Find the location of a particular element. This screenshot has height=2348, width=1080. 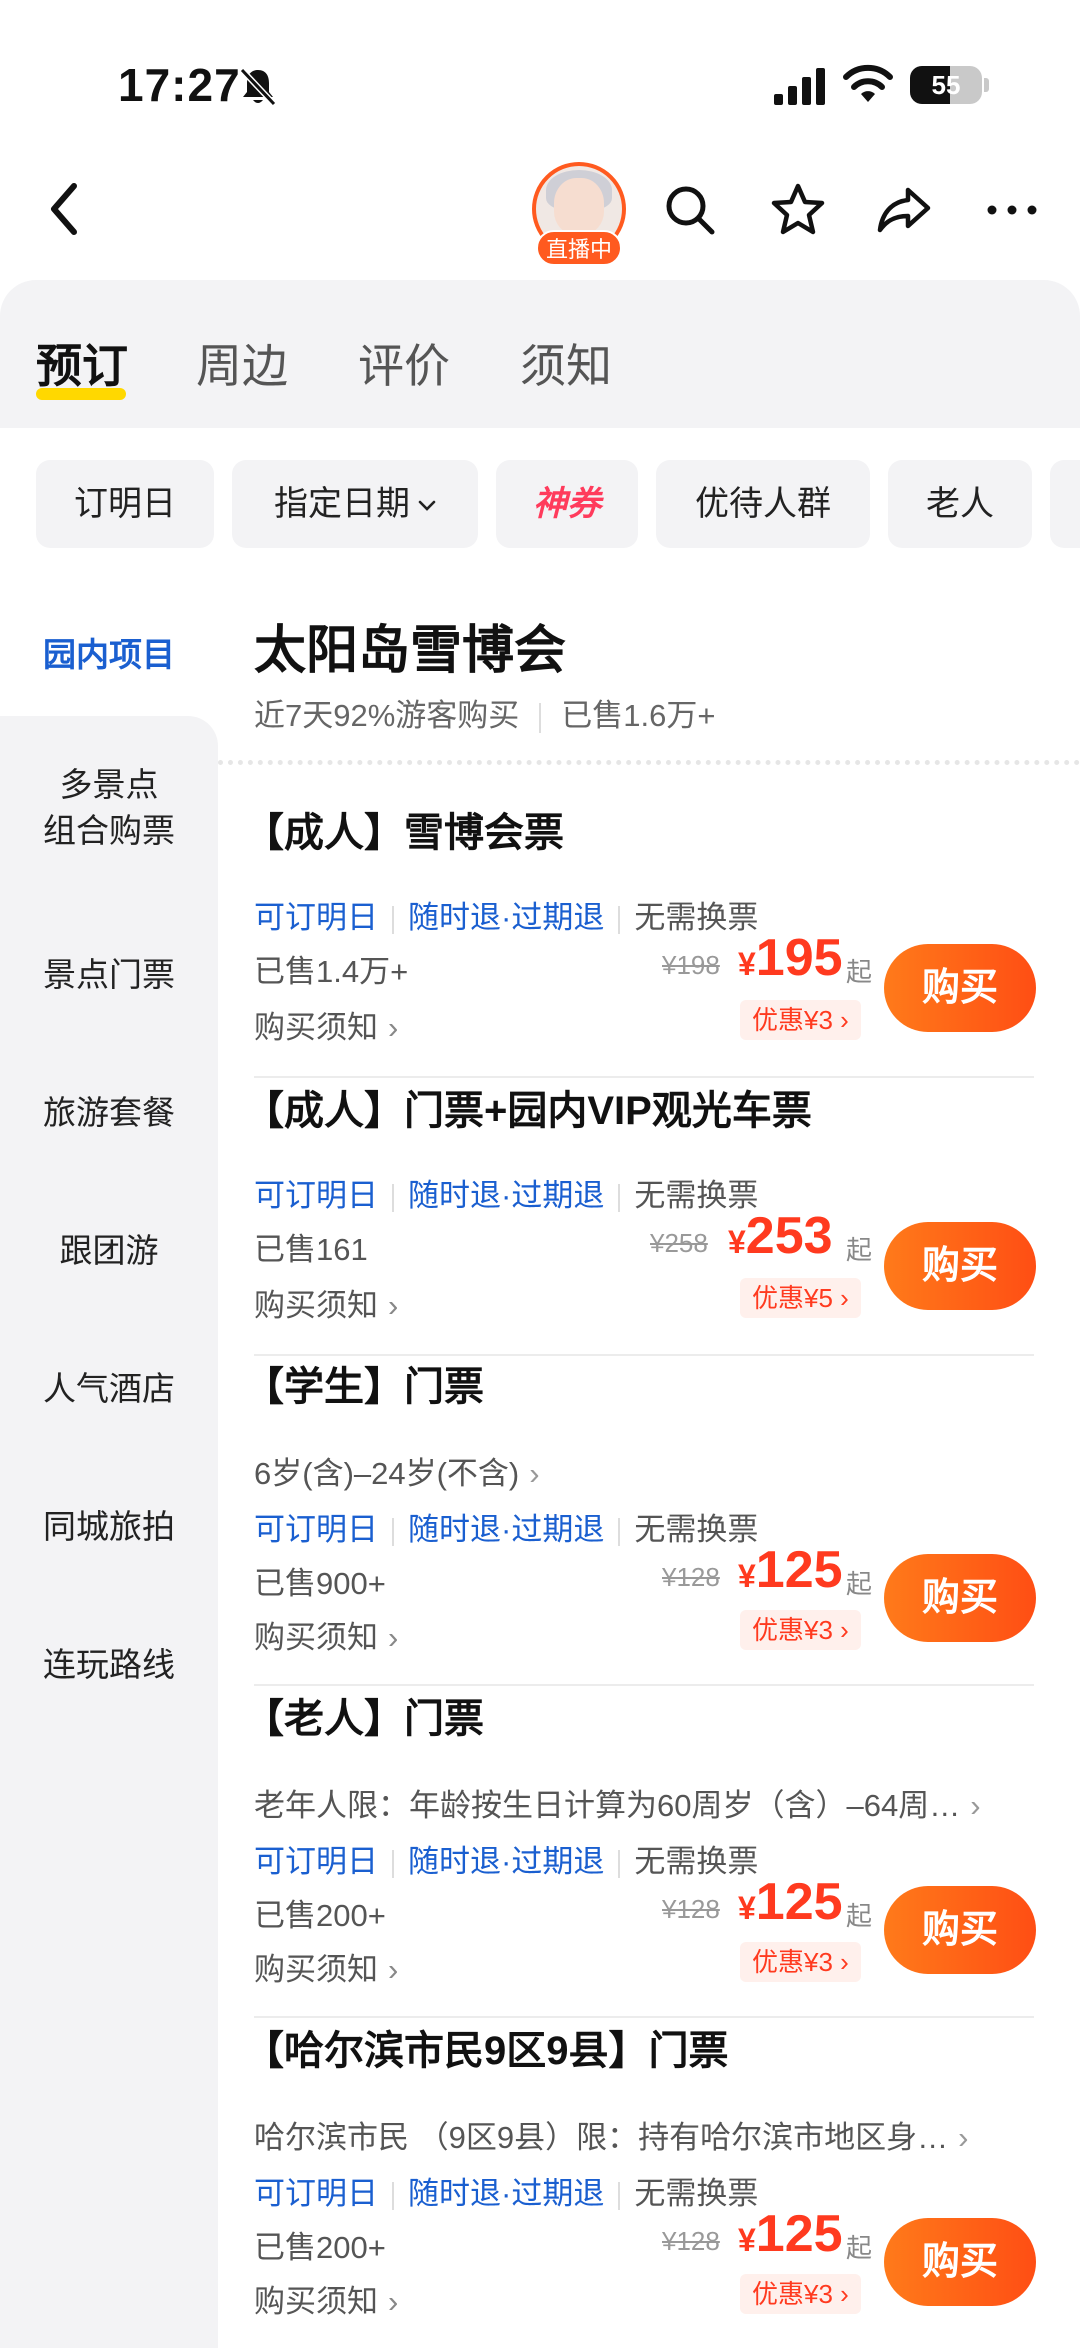

product-title: 【成人】雪博会票 is located at coordinates (404, 833).